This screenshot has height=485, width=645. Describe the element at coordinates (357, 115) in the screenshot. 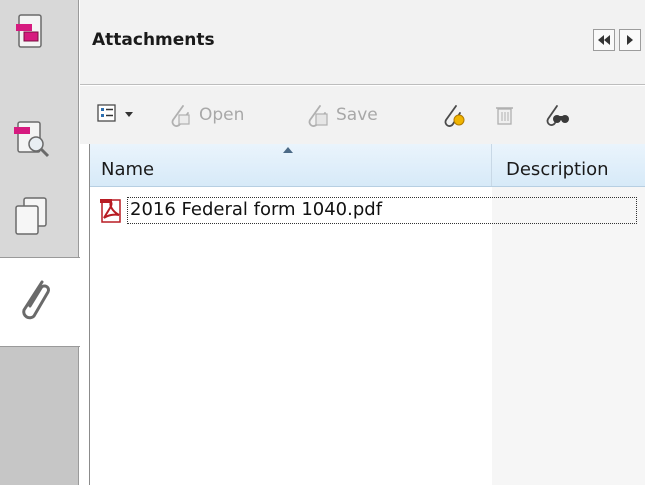

I see `save-label: Save` at that location.